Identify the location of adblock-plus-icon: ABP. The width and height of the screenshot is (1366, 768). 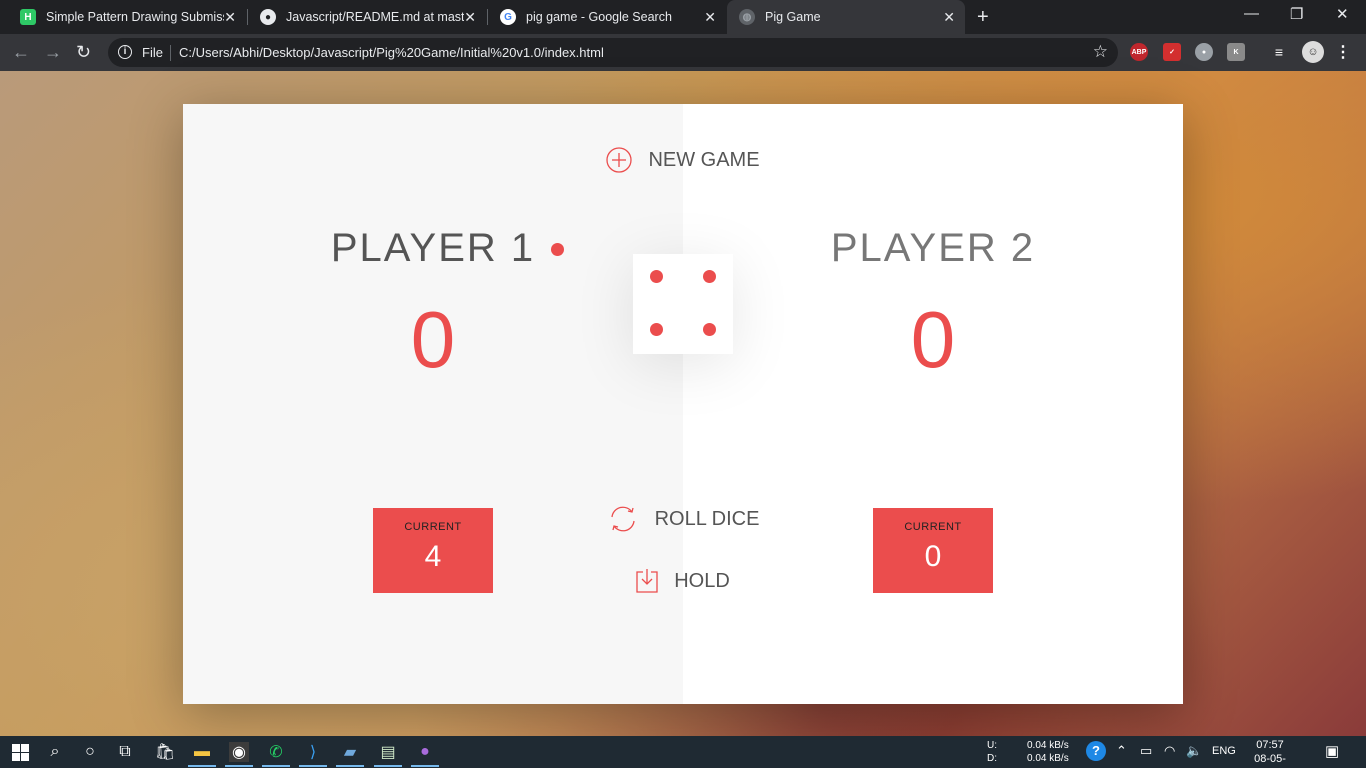
(1139, 52).